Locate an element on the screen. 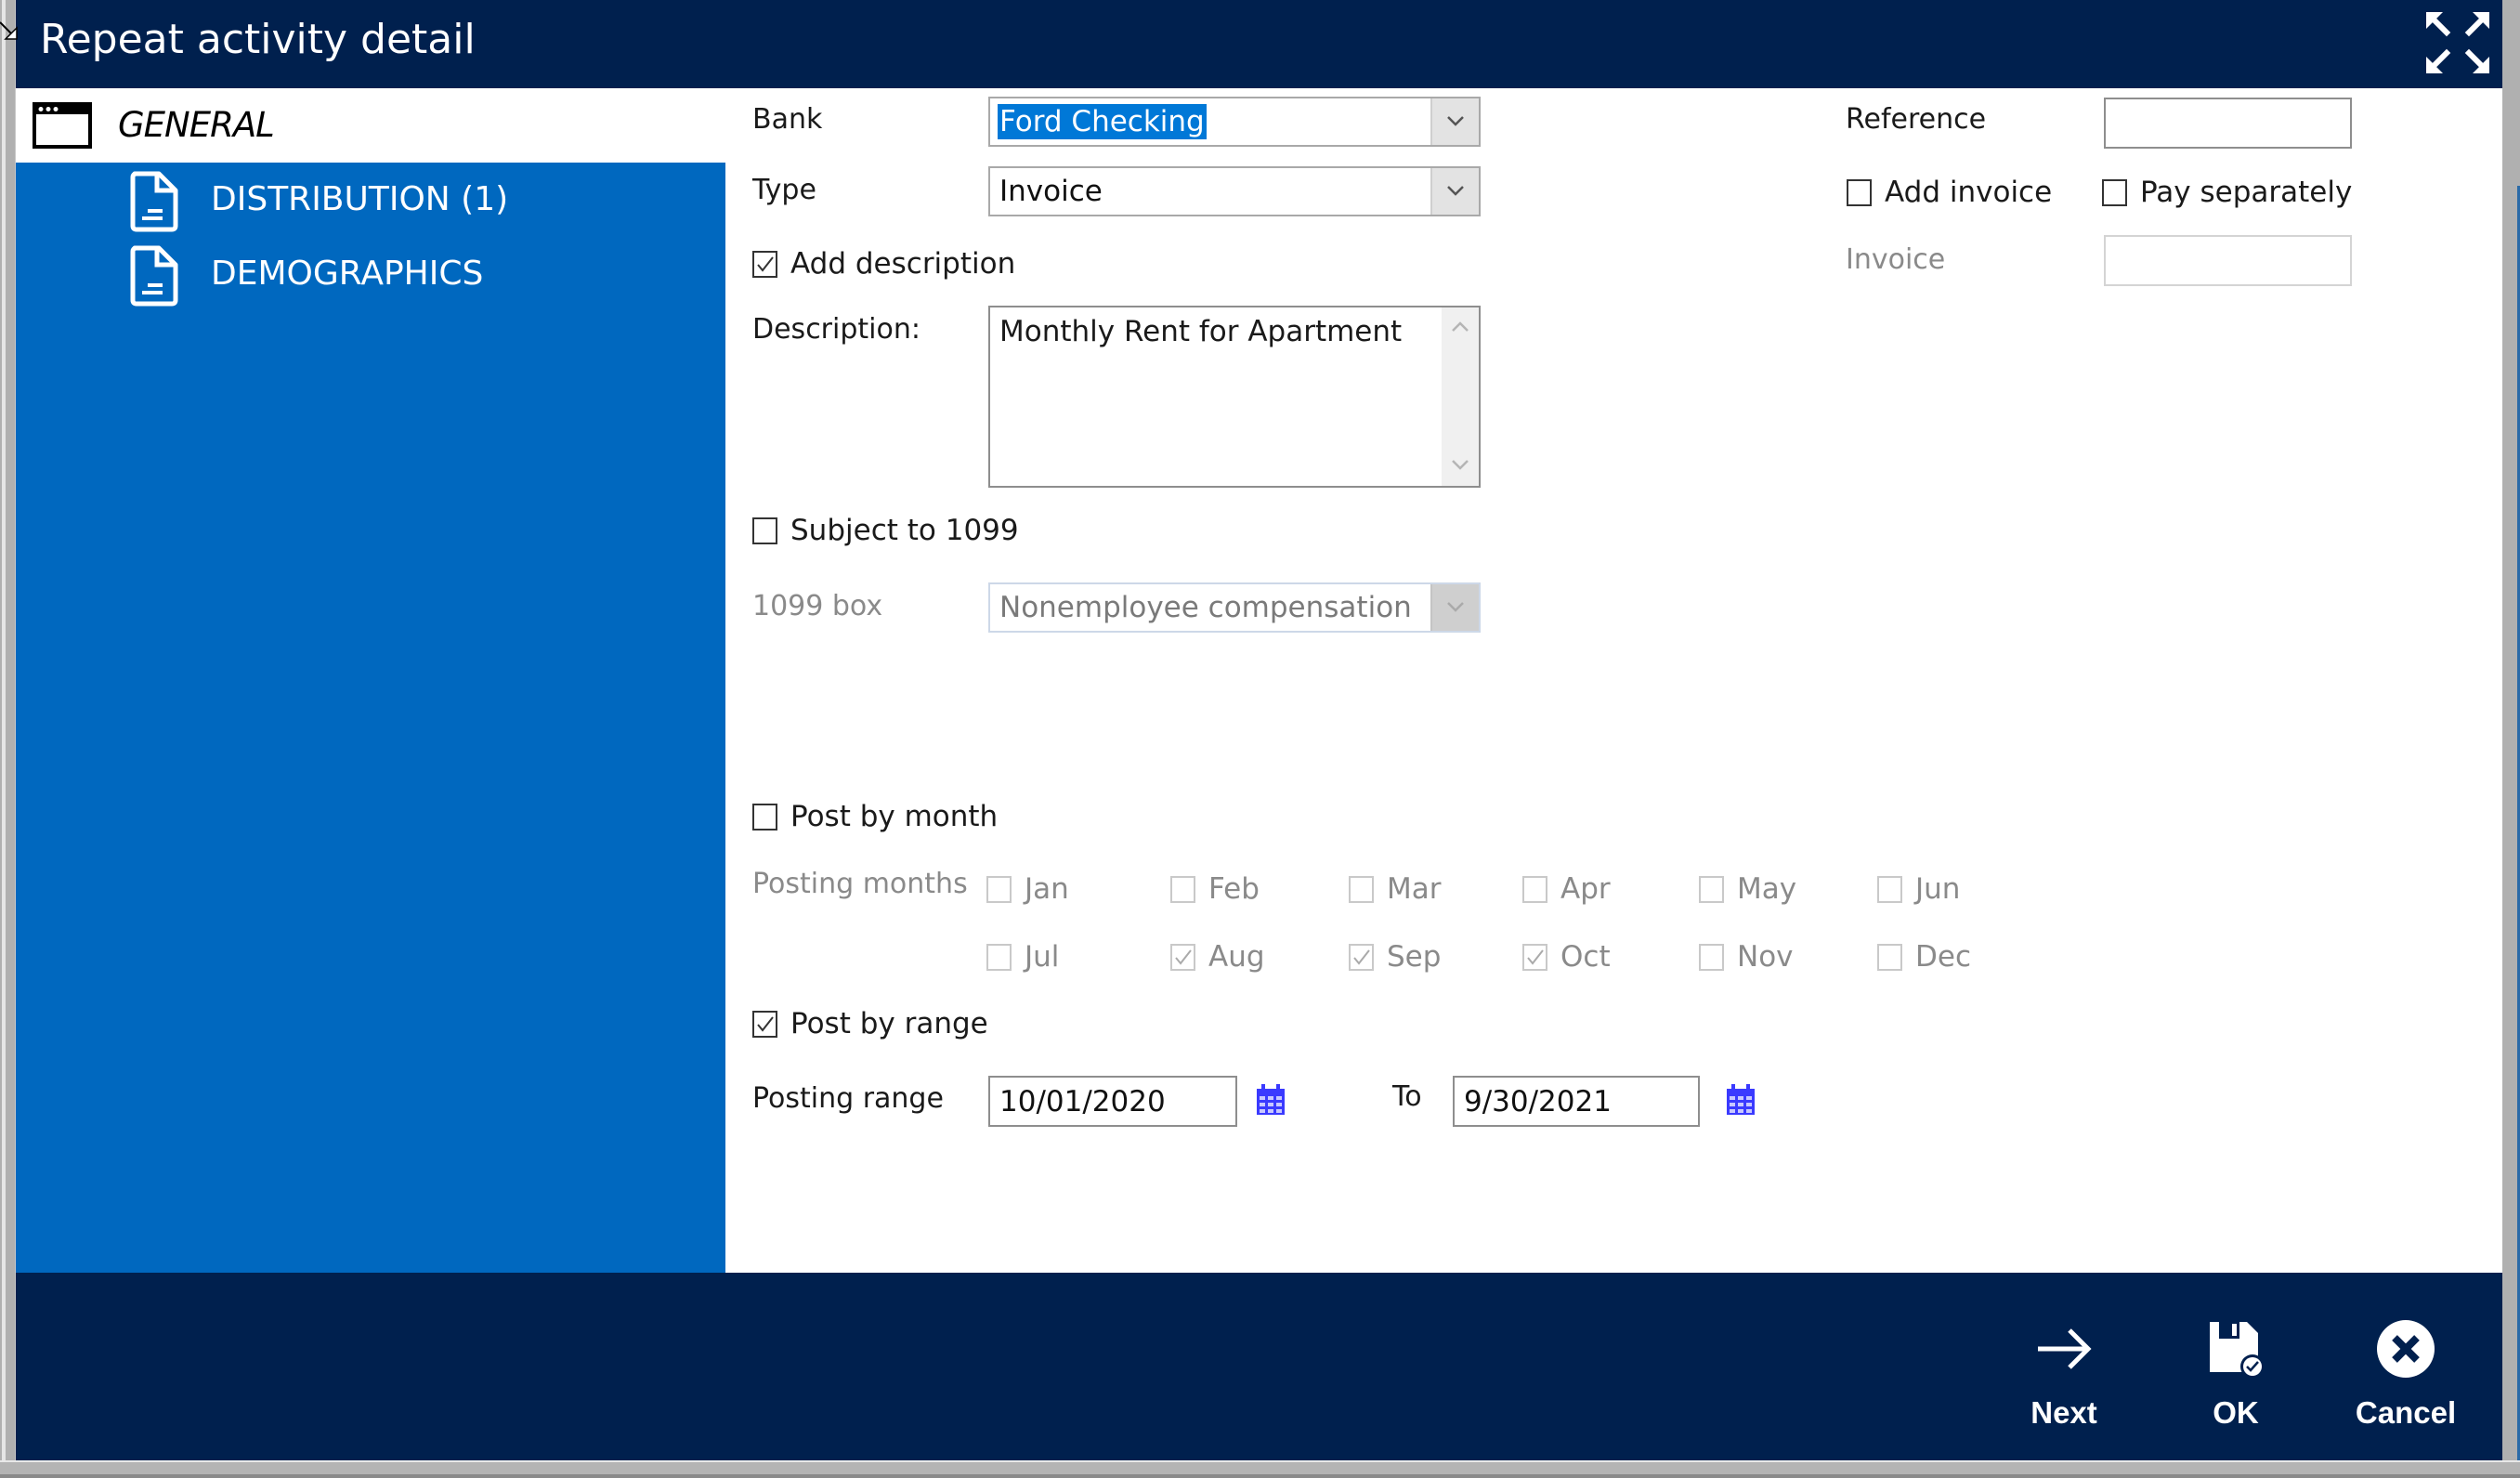  sidebar-item-label: DISTRIBUTION (1) is located at coordinates (360, 199).